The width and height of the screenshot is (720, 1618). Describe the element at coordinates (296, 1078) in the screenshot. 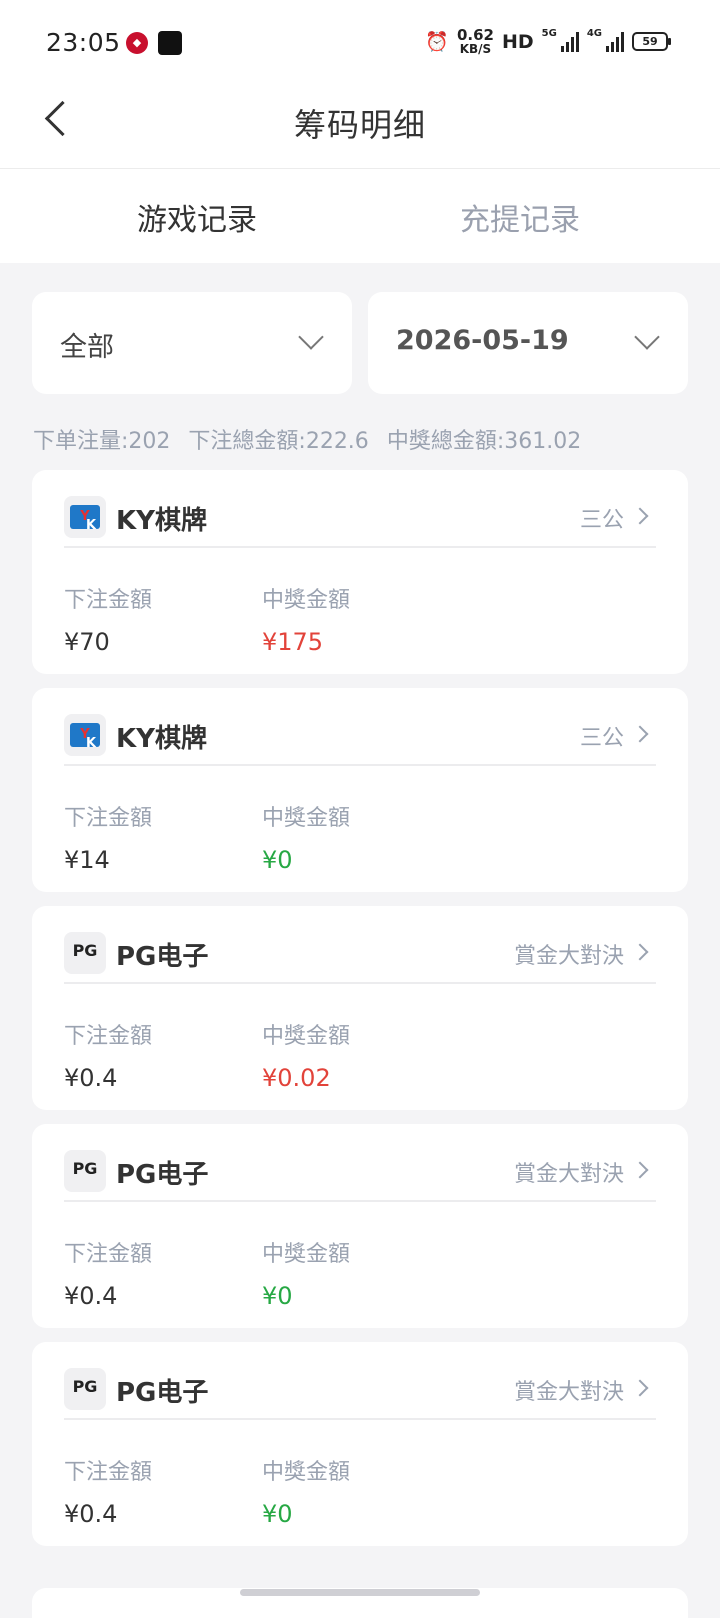

I see `win-amount: ¥0.02` at that location.